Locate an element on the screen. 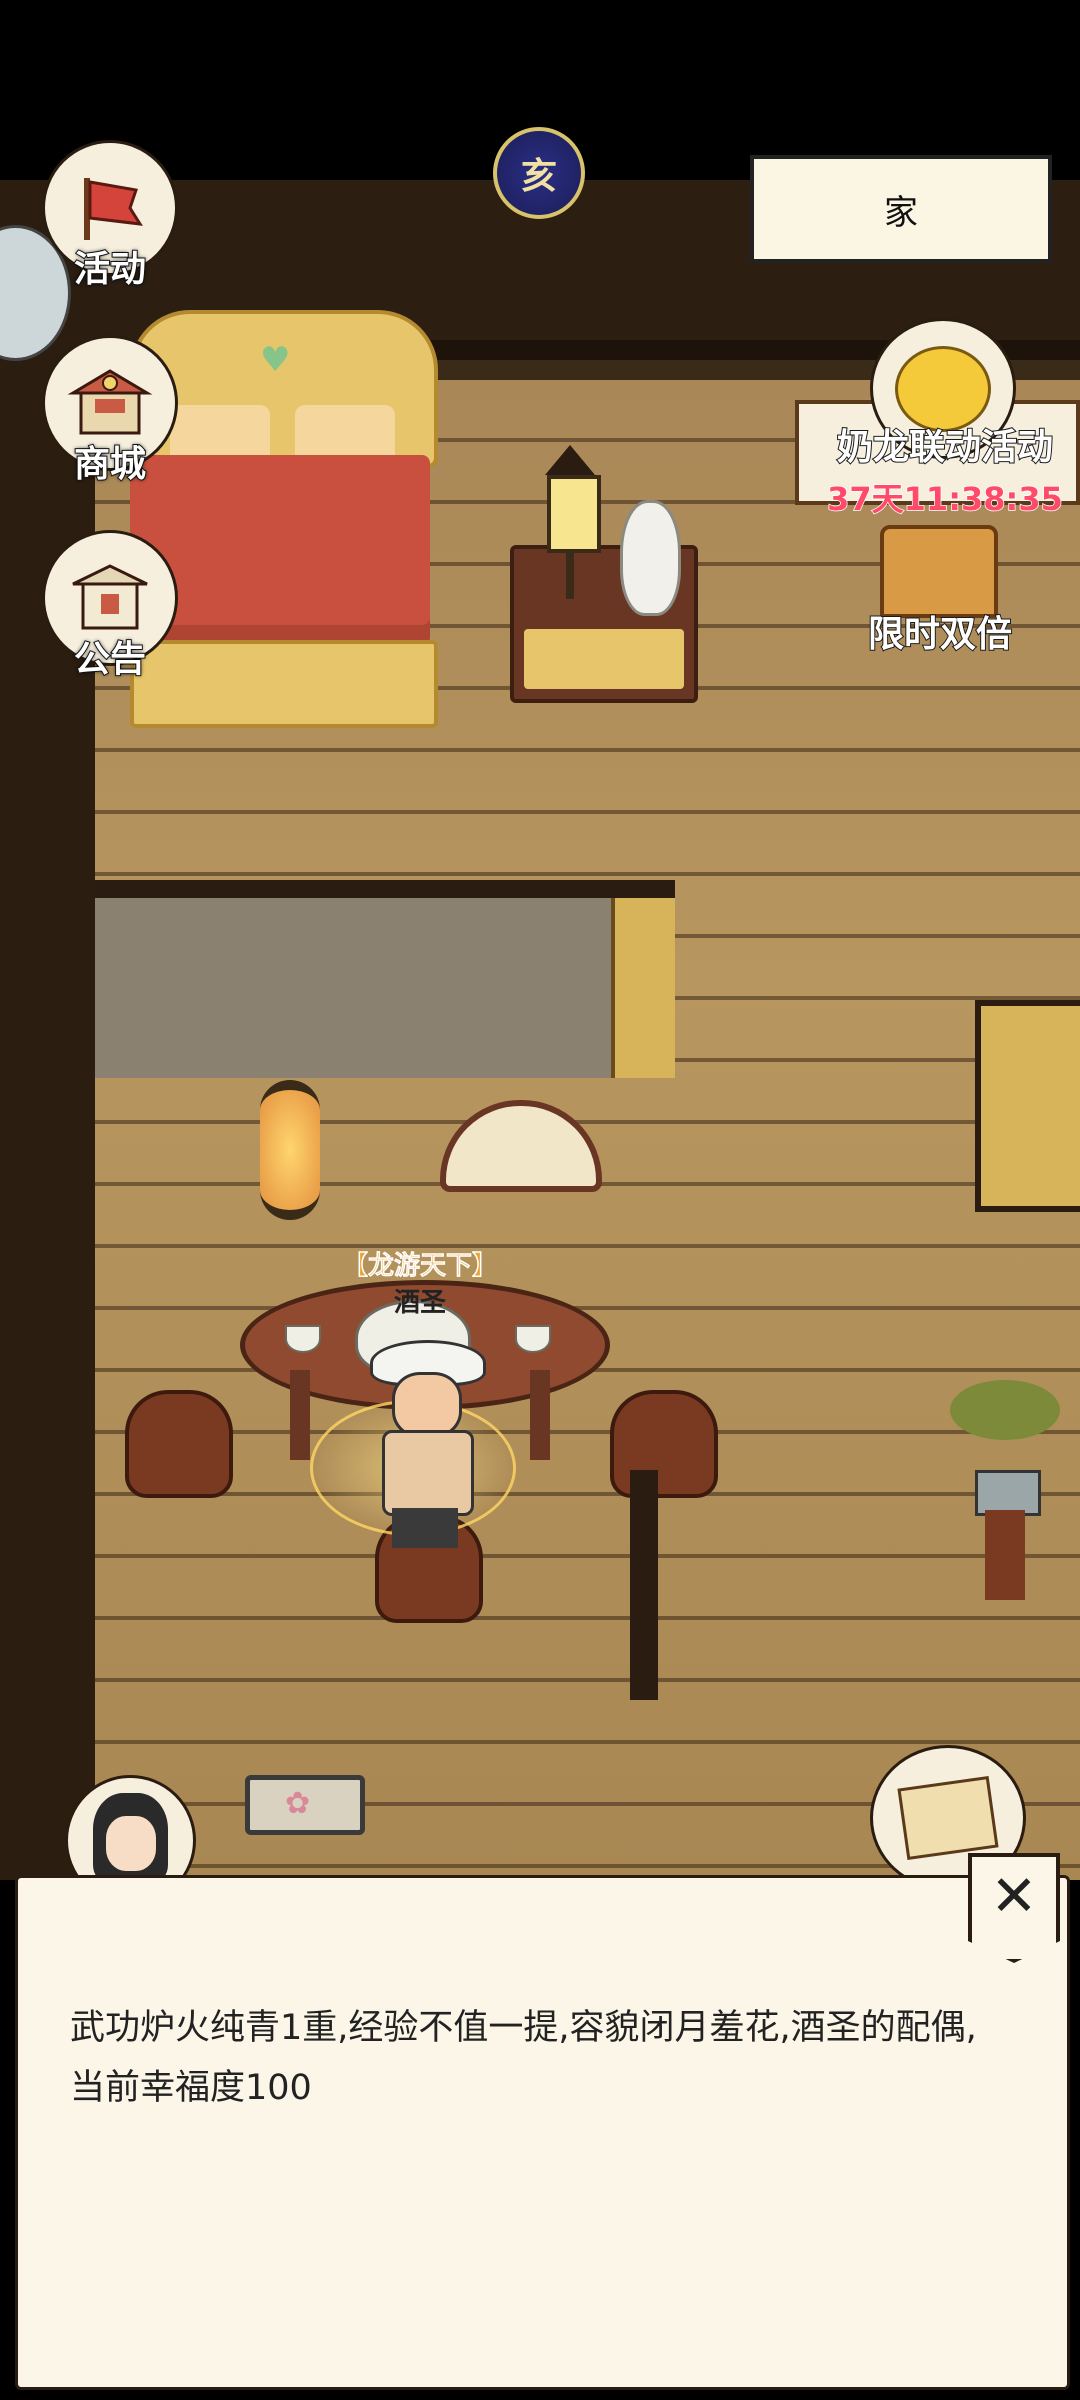 This screenshot has width=1080, height=2400. moon-time-icon: 亥 is located at coordinates (539, 173).